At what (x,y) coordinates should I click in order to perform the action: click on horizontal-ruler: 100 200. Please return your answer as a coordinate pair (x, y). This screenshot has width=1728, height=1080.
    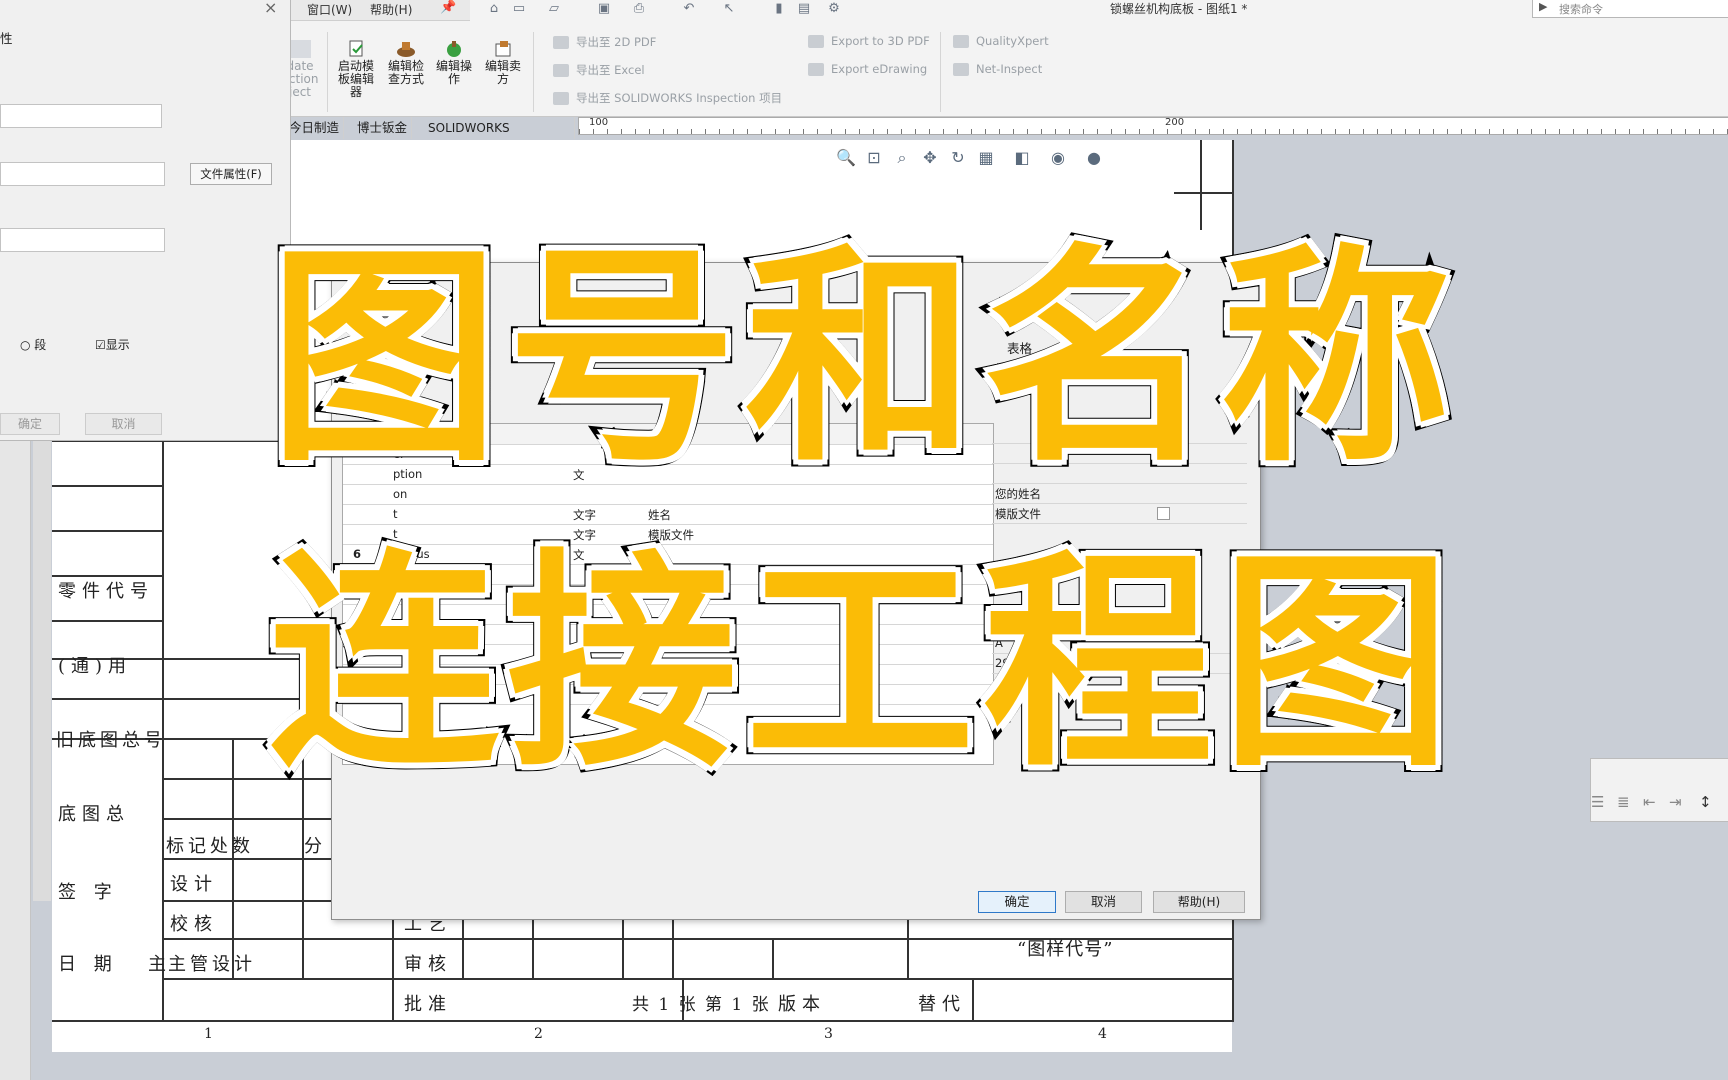
    Looking at the image, I should click on (1153, 126).